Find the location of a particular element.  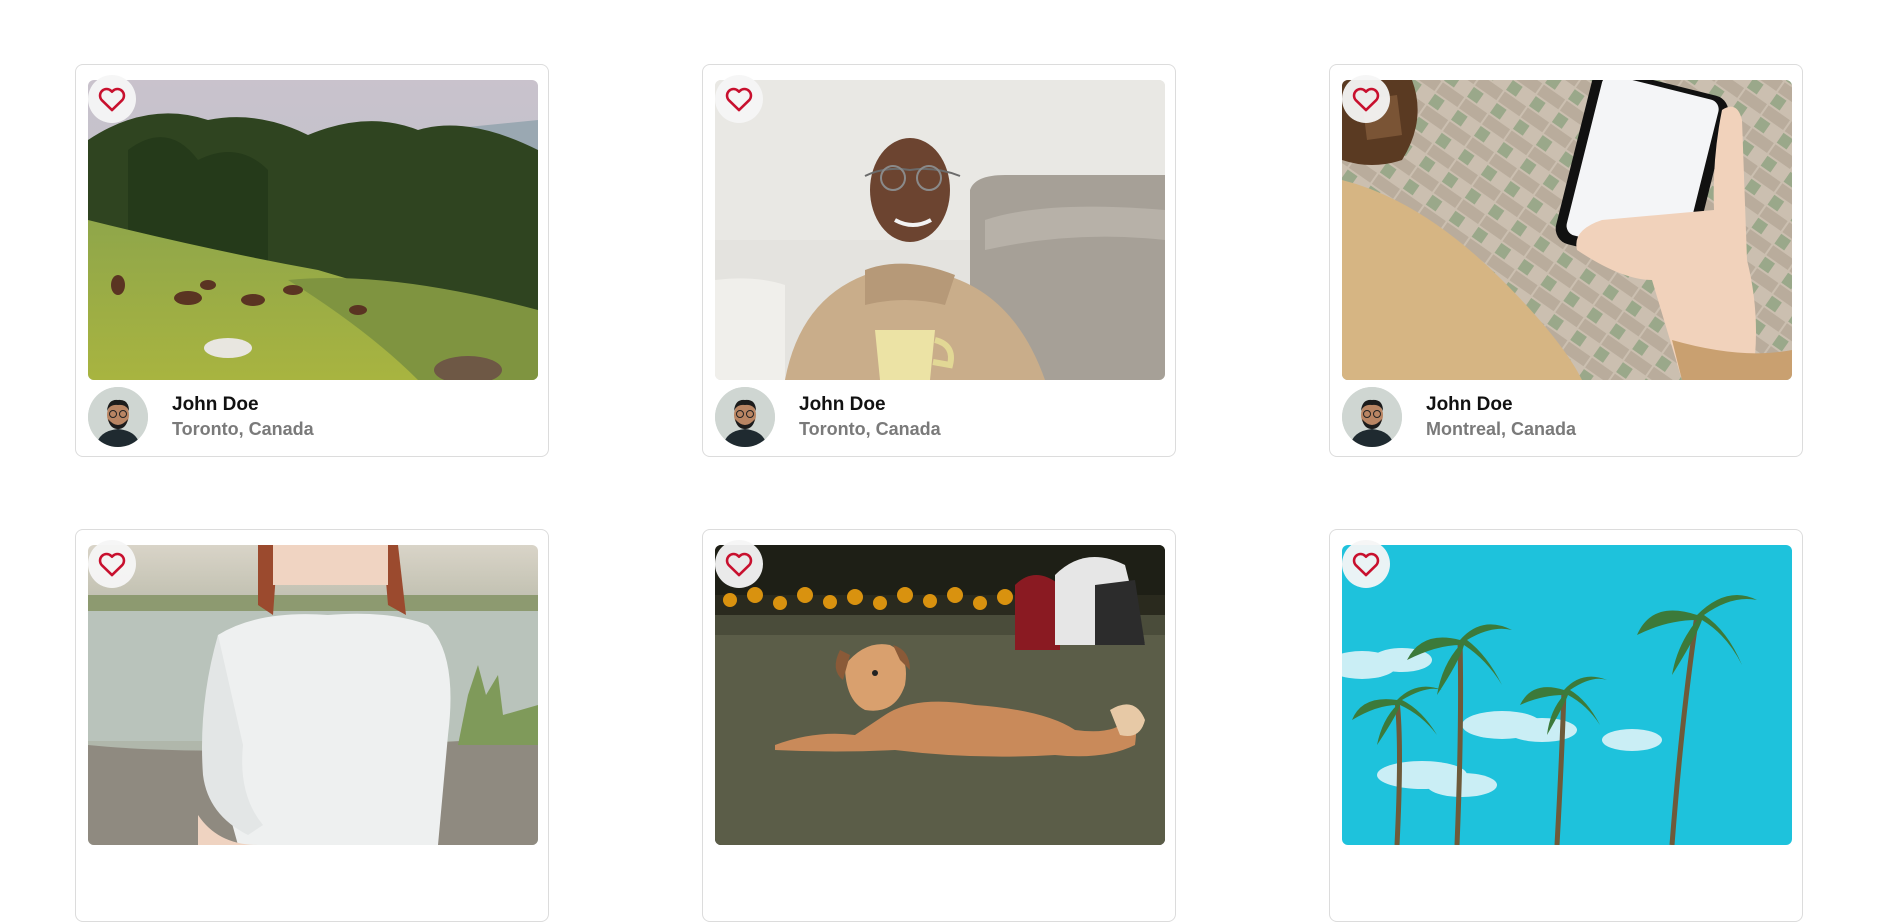

palm-trees-image is located at coordinates (1567, 695).